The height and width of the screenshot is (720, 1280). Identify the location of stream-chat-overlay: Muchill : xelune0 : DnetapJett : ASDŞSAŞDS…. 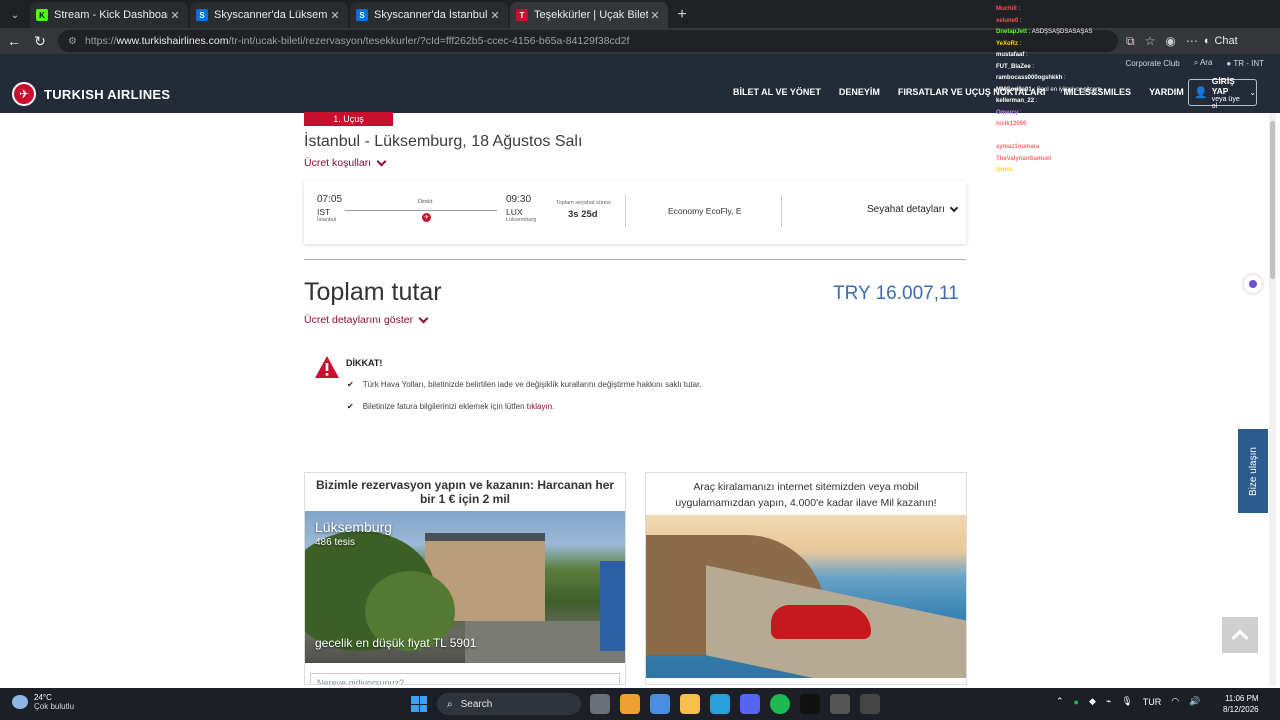
(1061, 90).